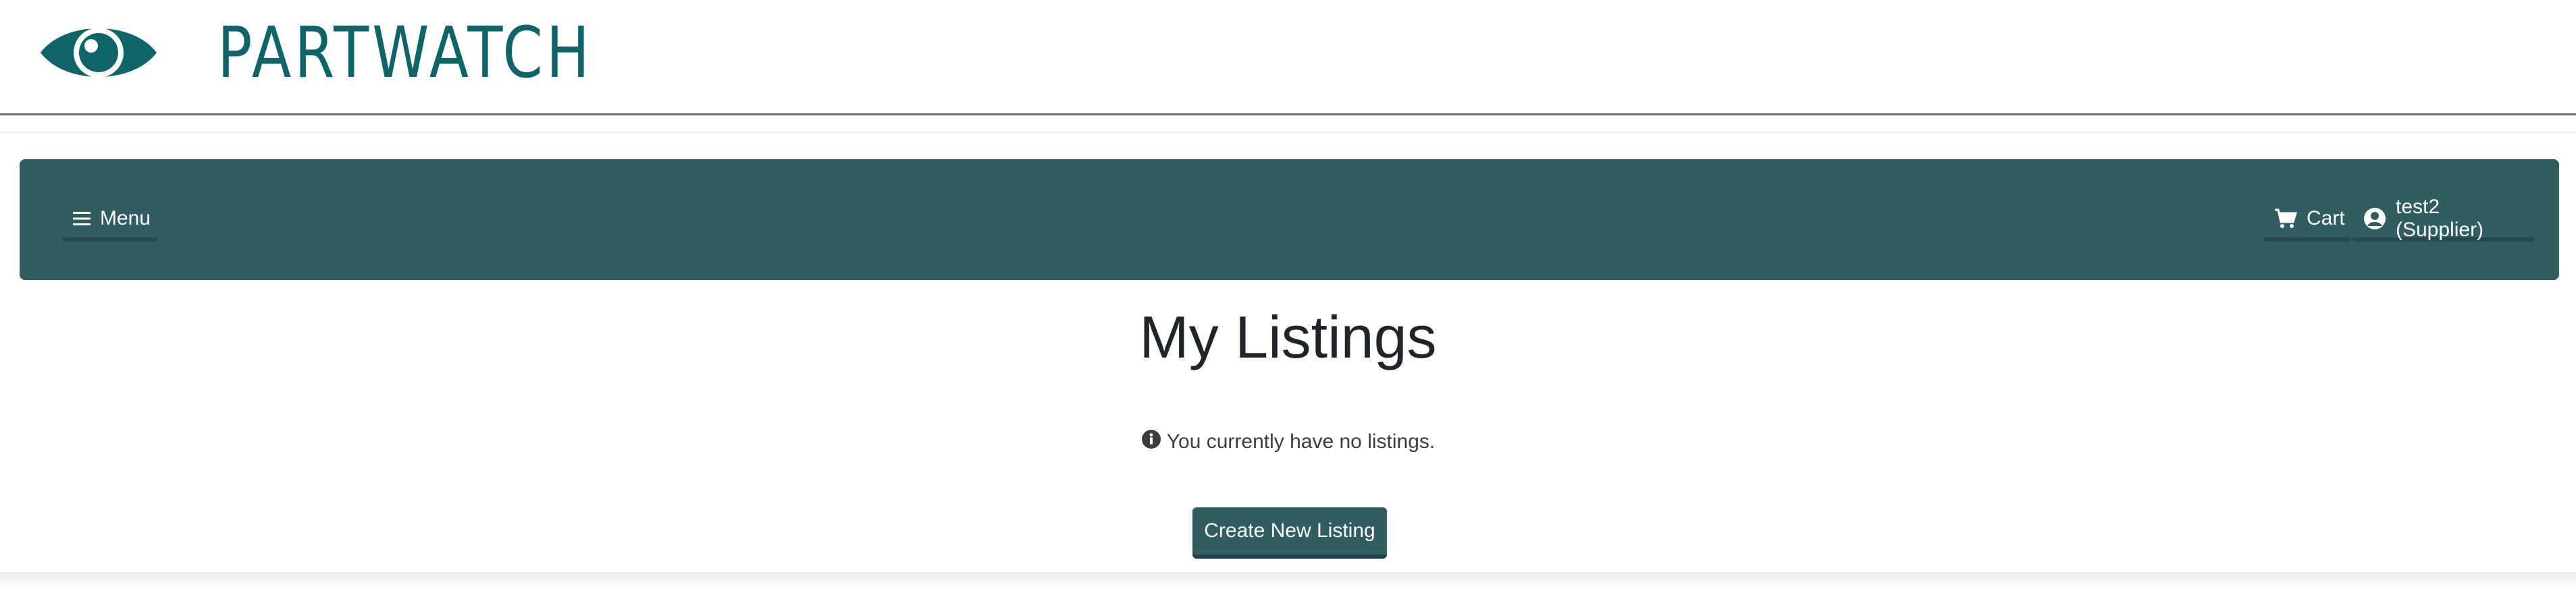 This screenshot has height=589, width=2576. What do you see at coordinates (2379, 219) in the screenshot?
I see `user-circle-icon` at bounding box center [2379, 219].